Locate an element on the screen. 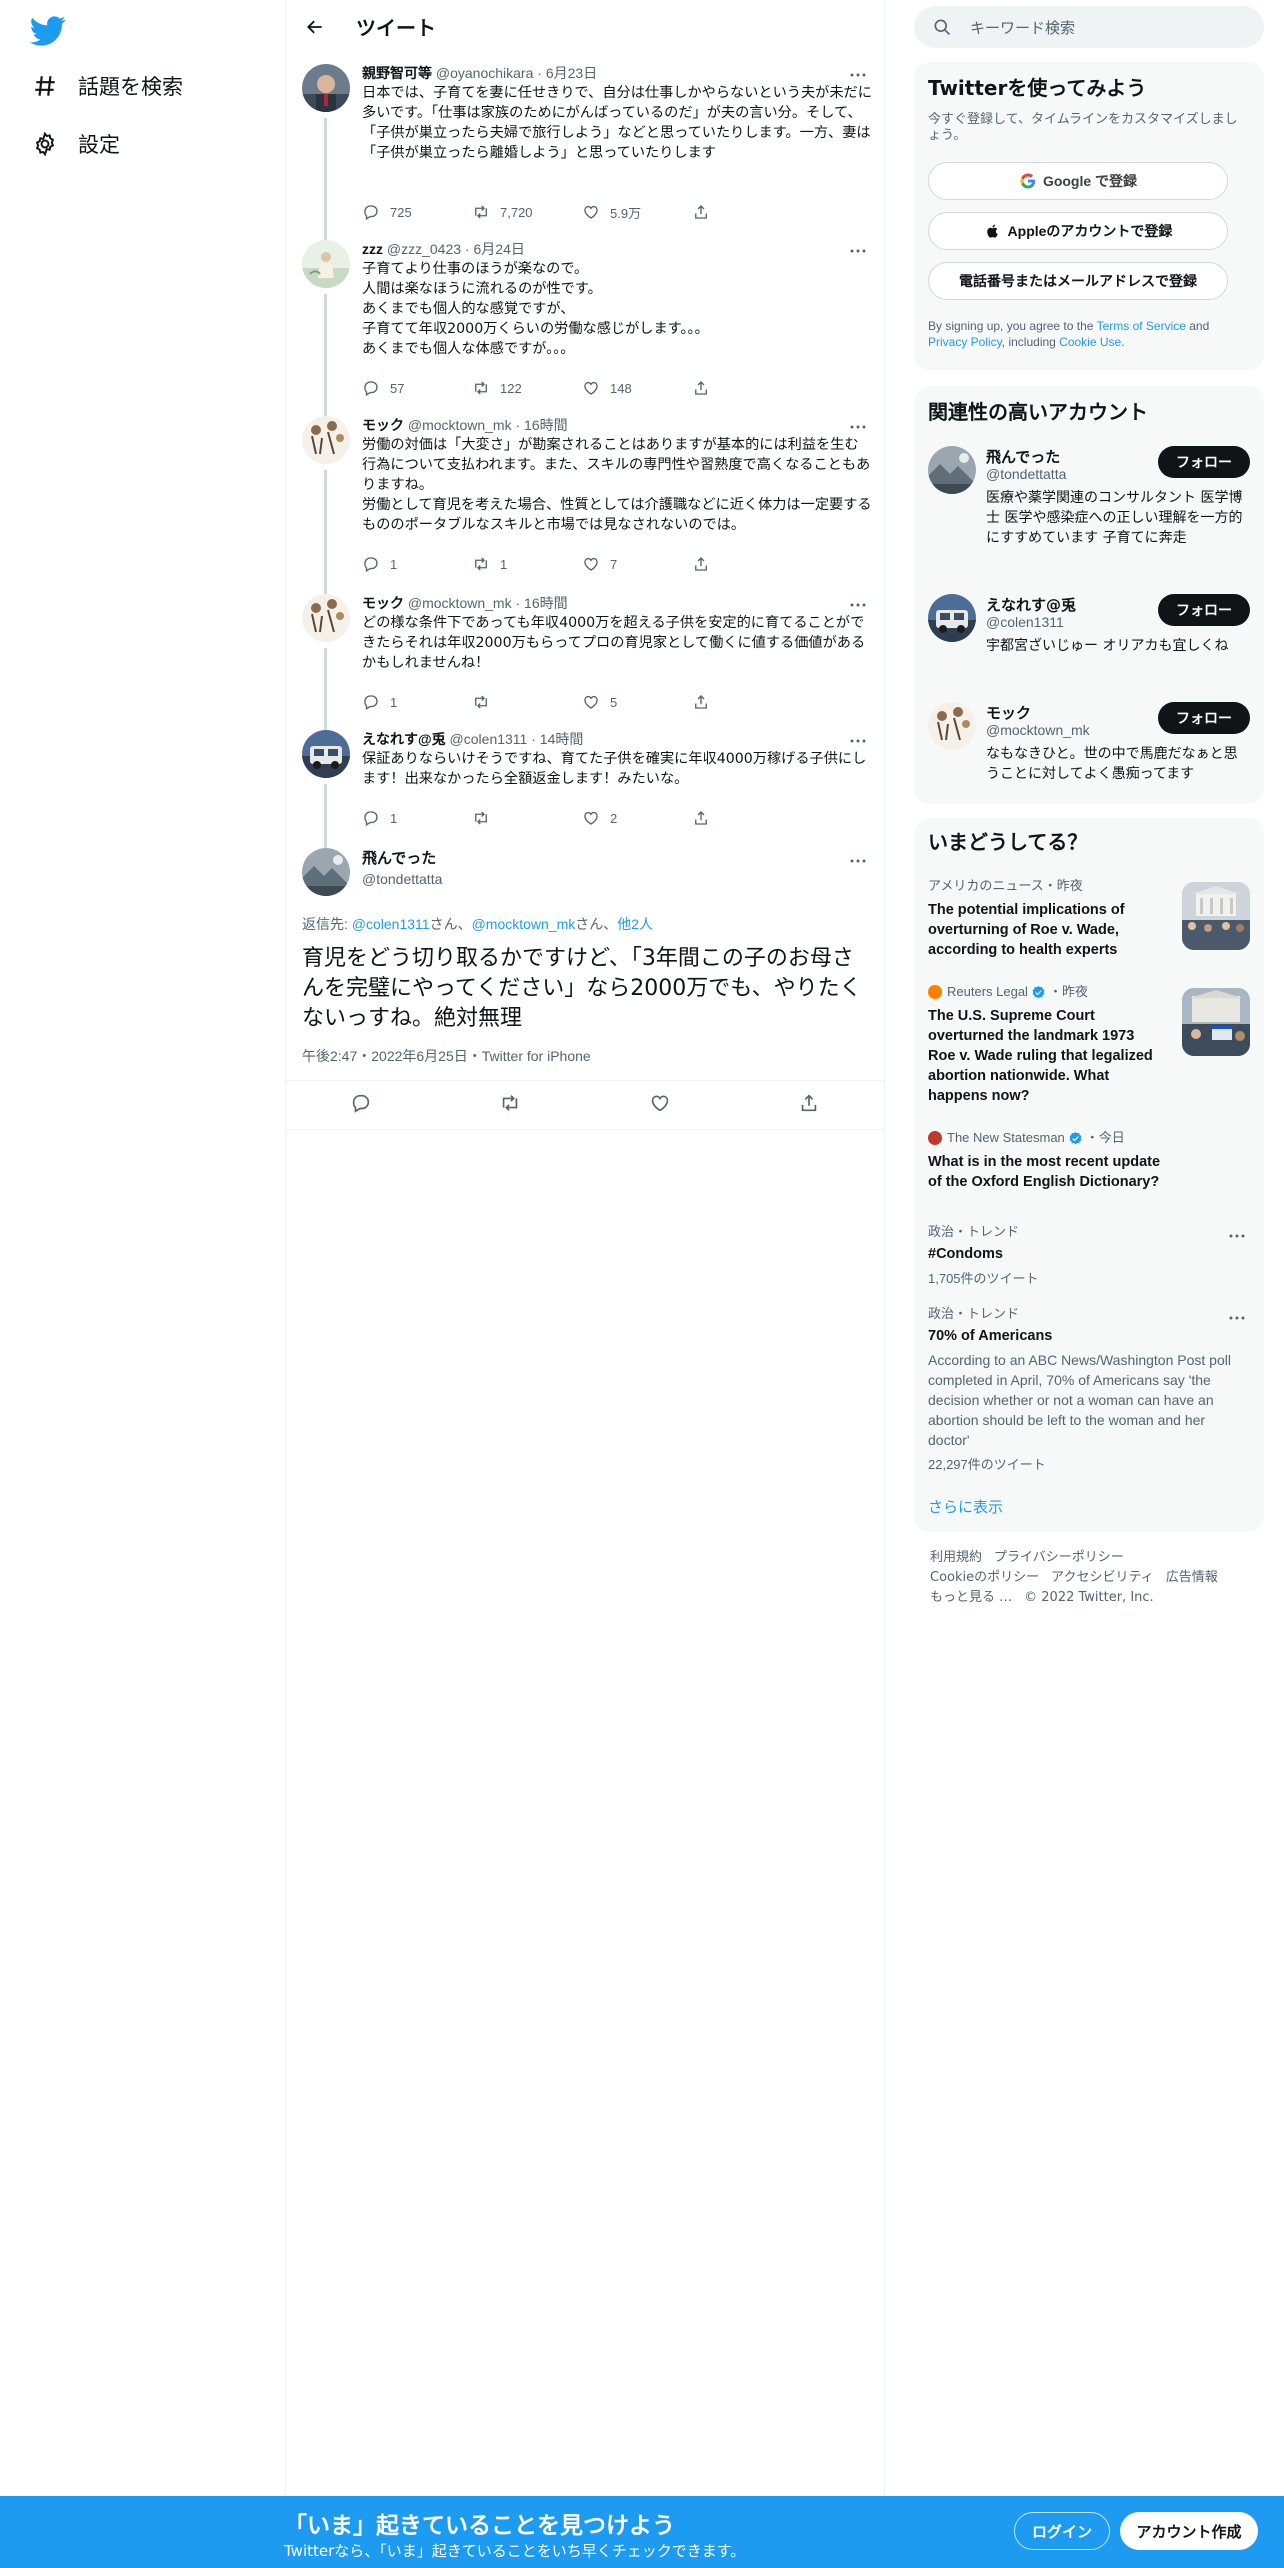  like-button: 2 is located at coordinates (637, 818).